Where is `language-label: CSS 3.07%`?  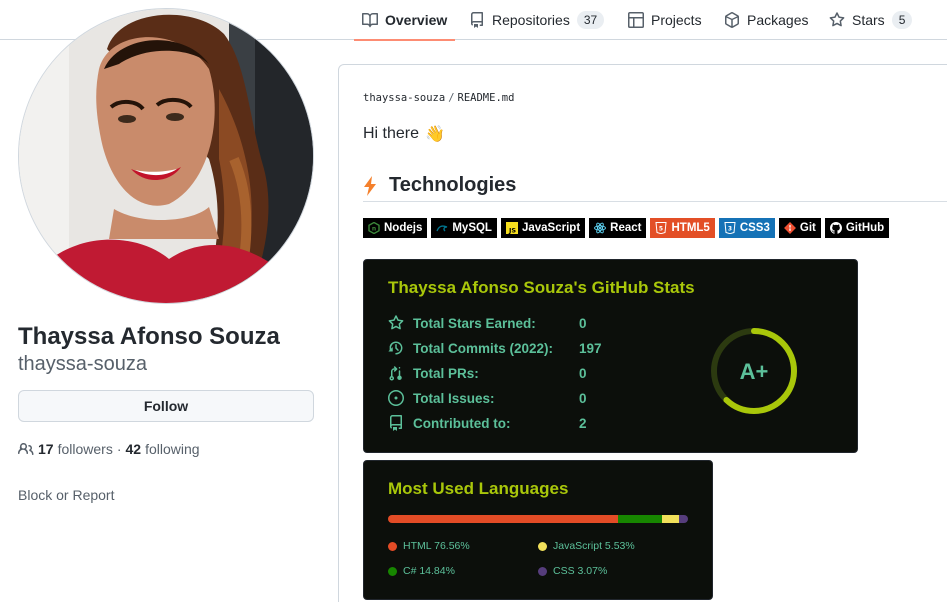 language-label: CSS 3.07% is located at coordinates (580, 571).